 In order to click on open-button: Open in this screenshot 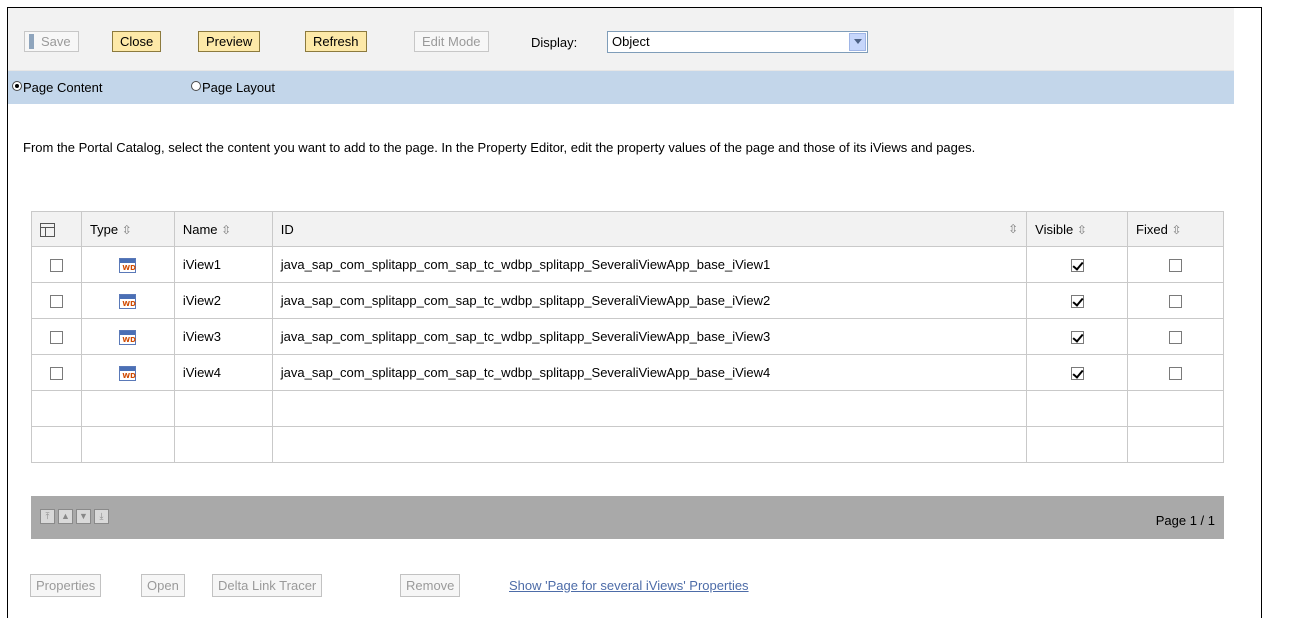, I will do `click(163, 585)`.